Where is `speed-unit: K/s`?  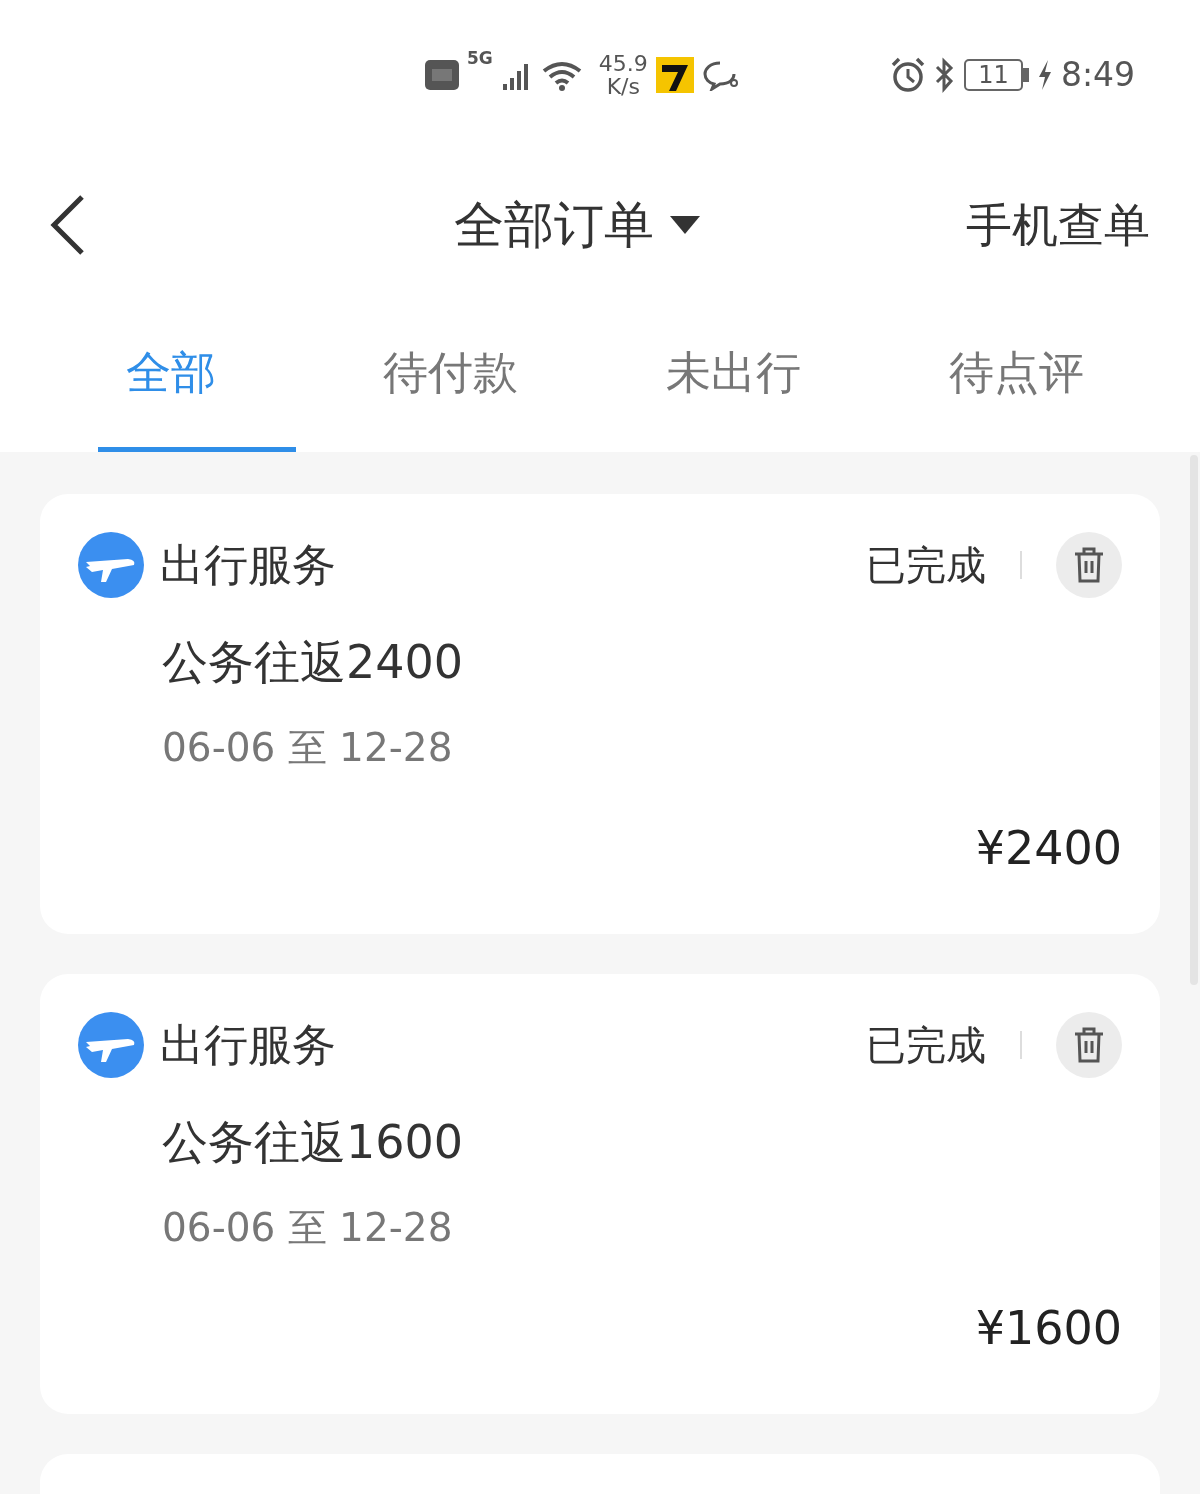
speed-unit: K/s is located at coordinates (623, 87).